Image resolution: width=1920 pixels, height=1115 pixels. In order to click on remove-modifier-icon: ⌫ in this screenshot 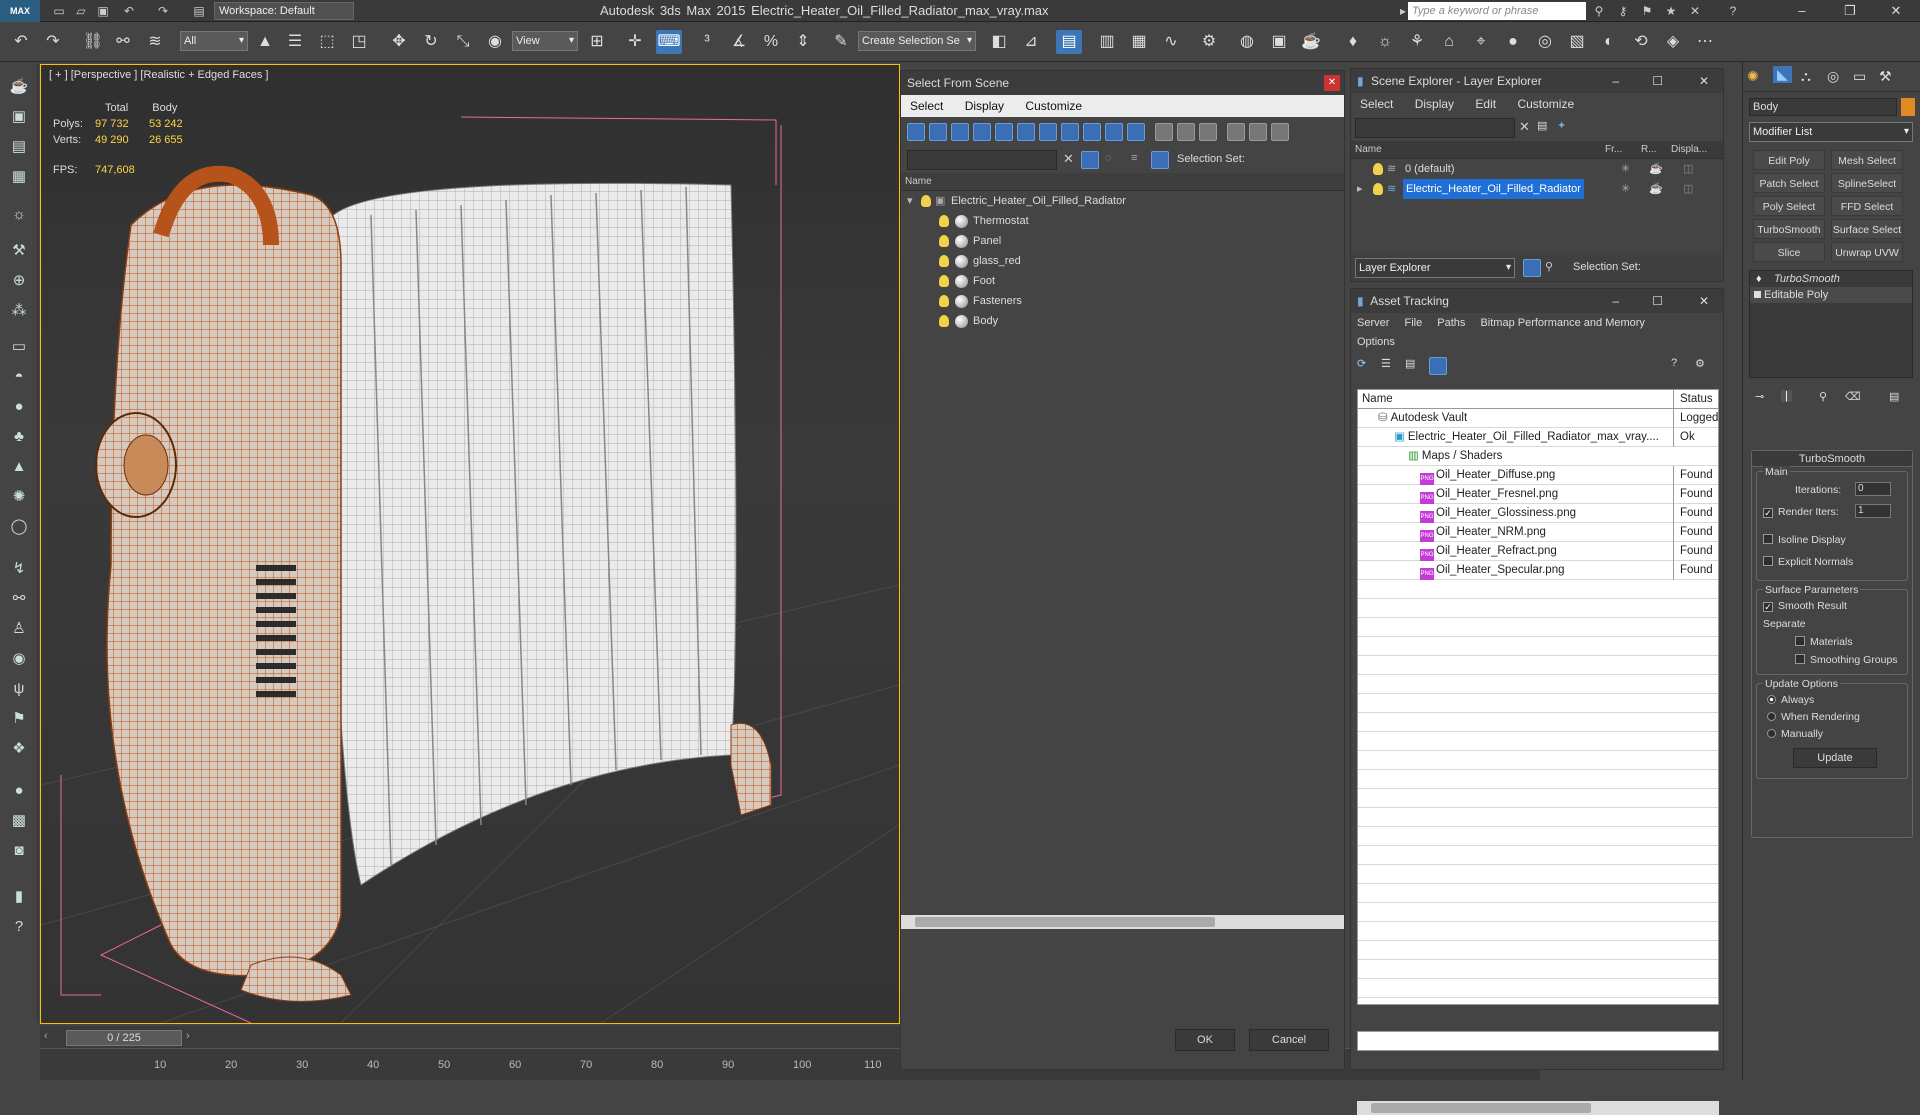, I will do `click(1853, 396)`.